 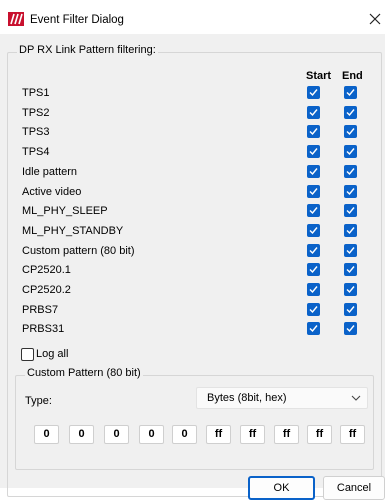 I want to click on pattern-label: Custom pattern (80 bit), so click(x=78, y=251).